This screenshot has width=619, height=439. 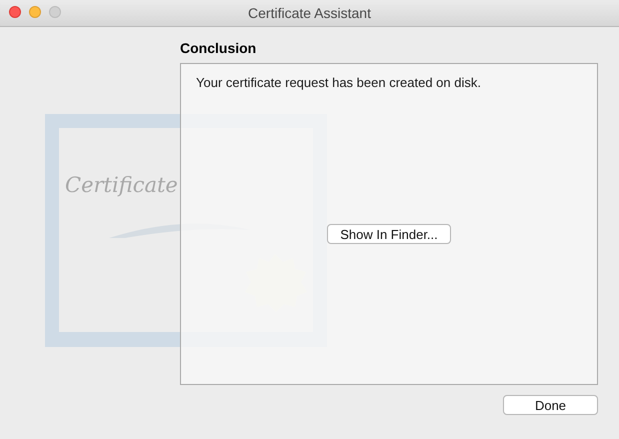 I want to click on close-button, so click(x=15, y=12).